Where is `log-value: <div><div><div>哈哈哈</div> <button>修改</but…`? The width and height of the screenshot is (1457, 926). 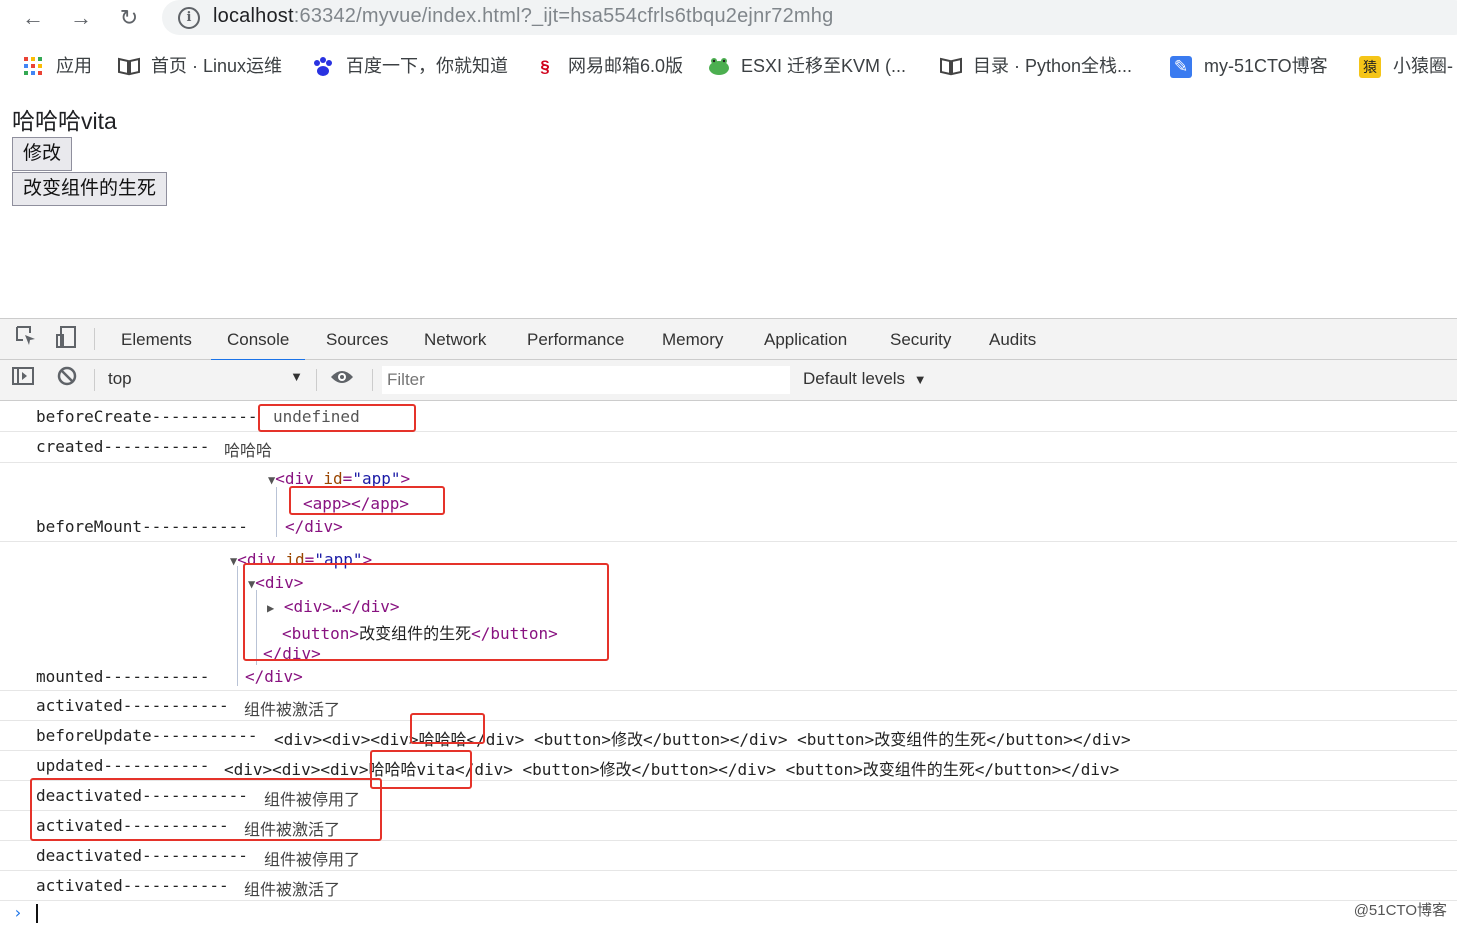
log-value: <div><div><div>哈哈哈</div> <button>修改</but… is located at coordinates (702, 739).